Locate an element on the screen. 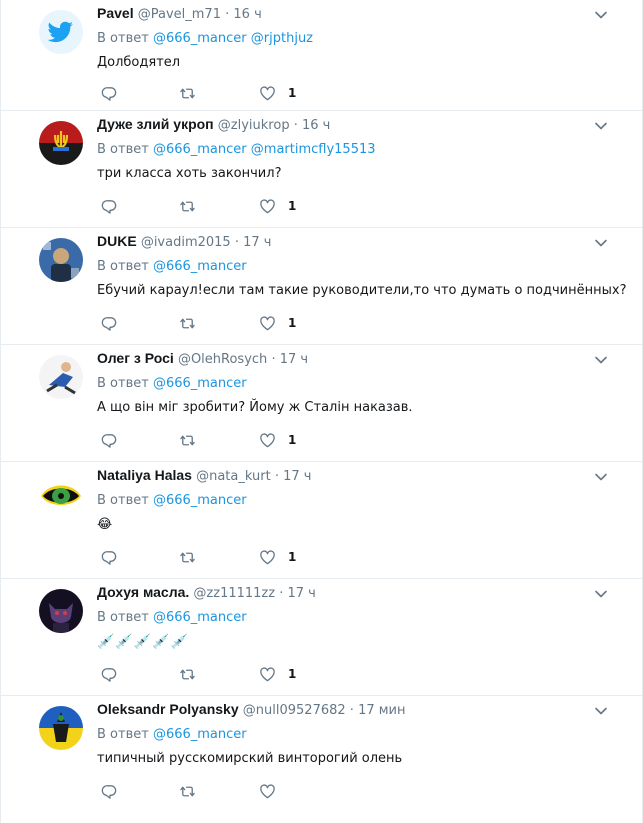  user-handle: @null09527682 is located at coordinates (294, 710).